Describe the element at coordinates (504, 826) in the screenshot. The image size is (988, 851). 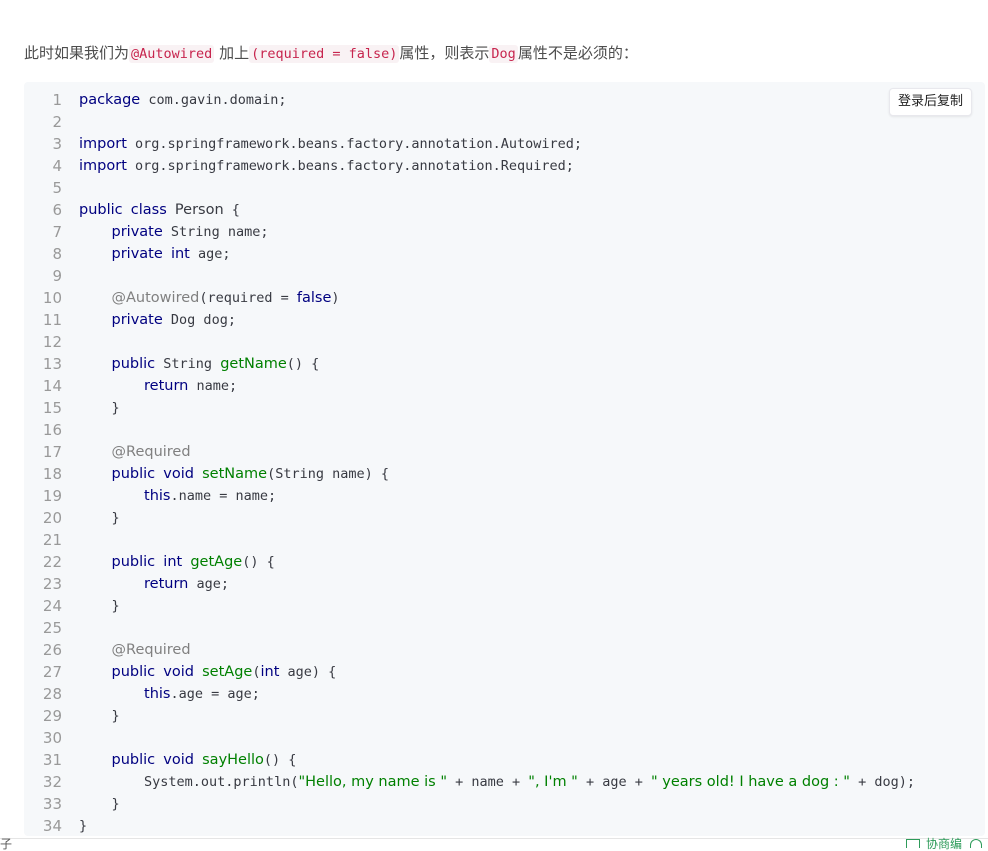
I see `code-line: 34}` at that location.